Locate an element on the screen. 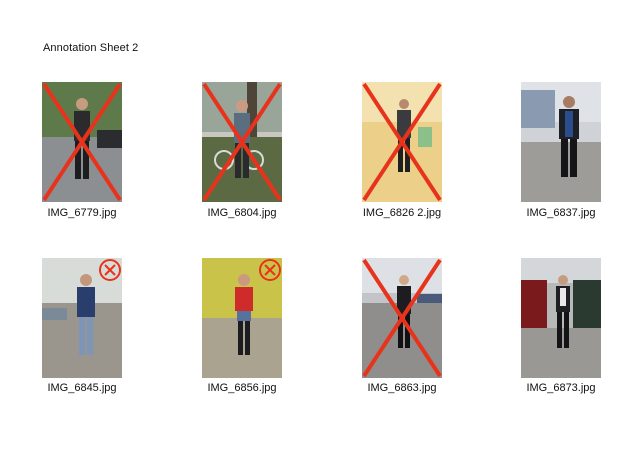 This screenshot has width=640, height=452. photo-filename: IMG_6779.jpg is located at coordinates (82, 213).